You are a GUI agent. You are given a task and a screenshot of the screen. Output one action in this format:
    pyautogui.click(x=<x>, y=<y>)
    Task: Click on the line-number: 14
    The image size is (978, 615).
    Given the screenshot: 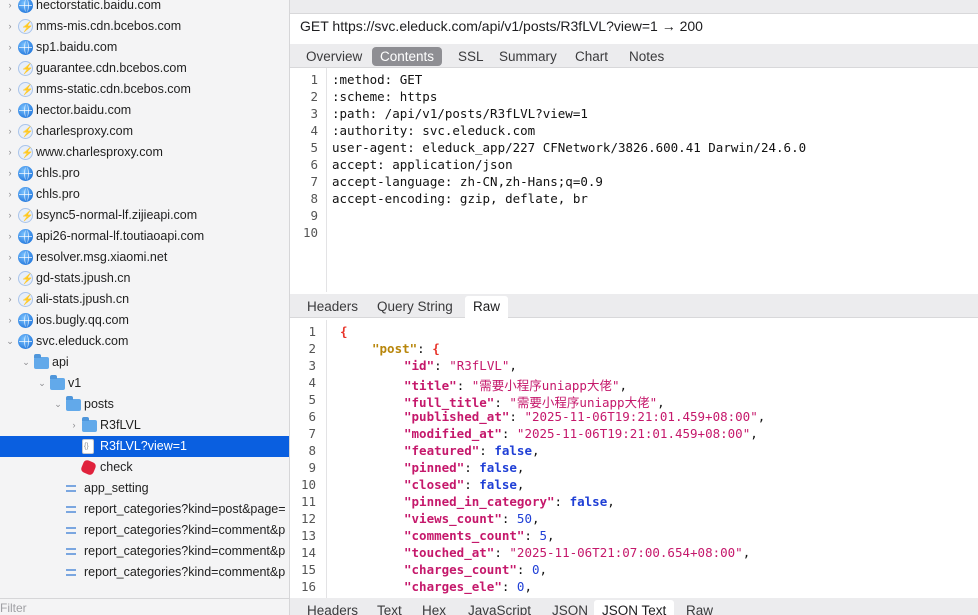 What is the action you would take?
    pyautogui.click(x=308, y=552)
    